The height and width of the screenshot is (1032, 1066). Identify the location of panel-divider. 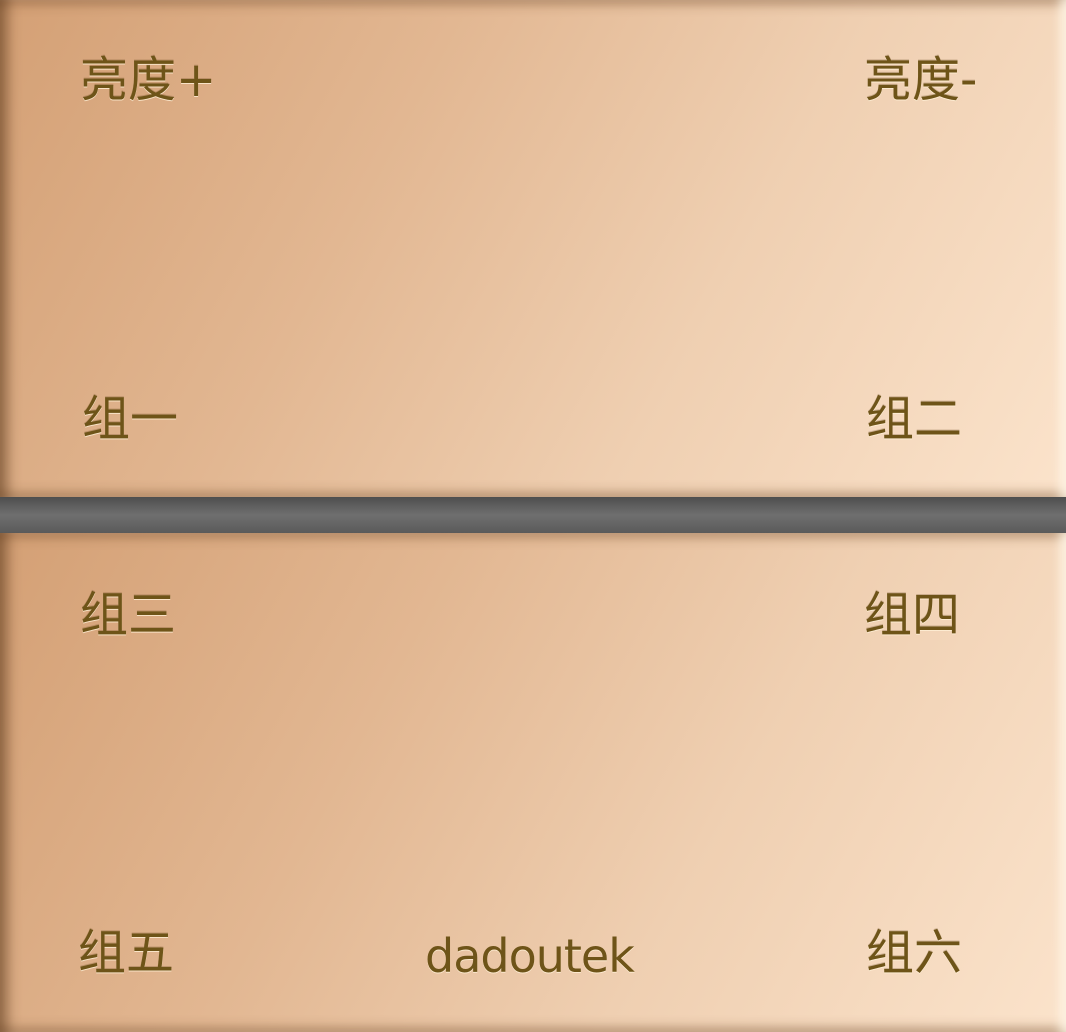
(533, 515).